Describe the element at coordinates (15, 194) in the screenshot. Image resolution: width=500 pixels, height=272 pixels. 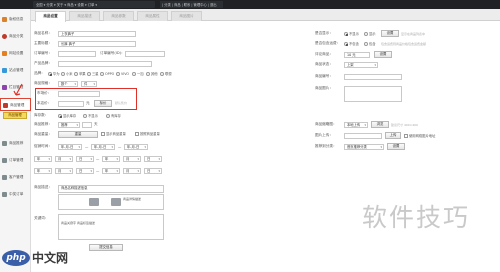
I see `sidebar-item-prize-orders: 中奖订单` at that location.